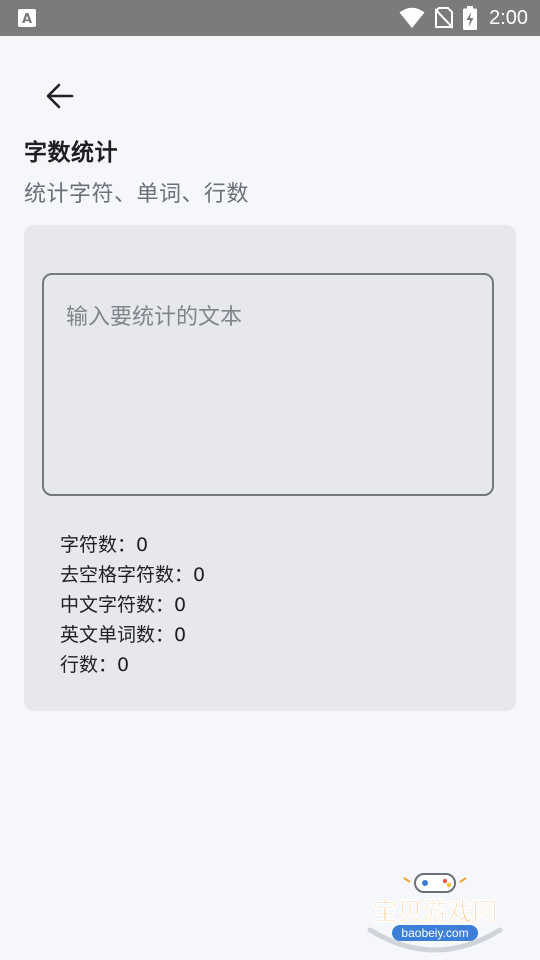 This screenshot has width=540, height=960. Describe the element at coordinates (444, 18) in the screenshot. I see `no-sim-icon` at that location.